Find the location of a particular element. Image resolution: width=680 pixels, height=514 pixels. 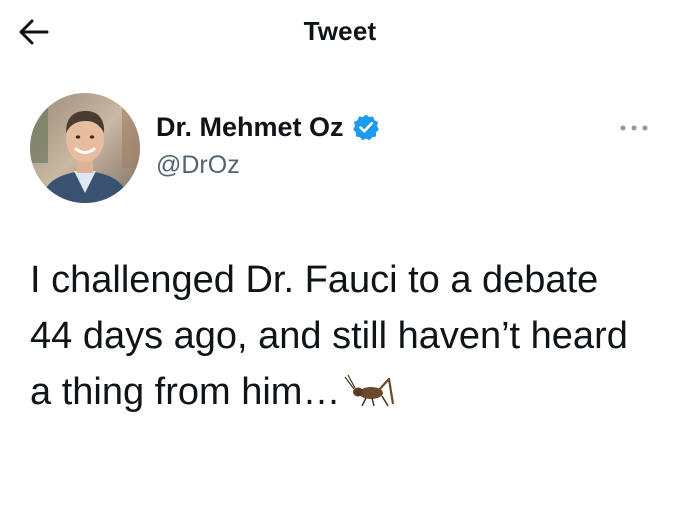

more-options-button is located at coordinates (634, 128).